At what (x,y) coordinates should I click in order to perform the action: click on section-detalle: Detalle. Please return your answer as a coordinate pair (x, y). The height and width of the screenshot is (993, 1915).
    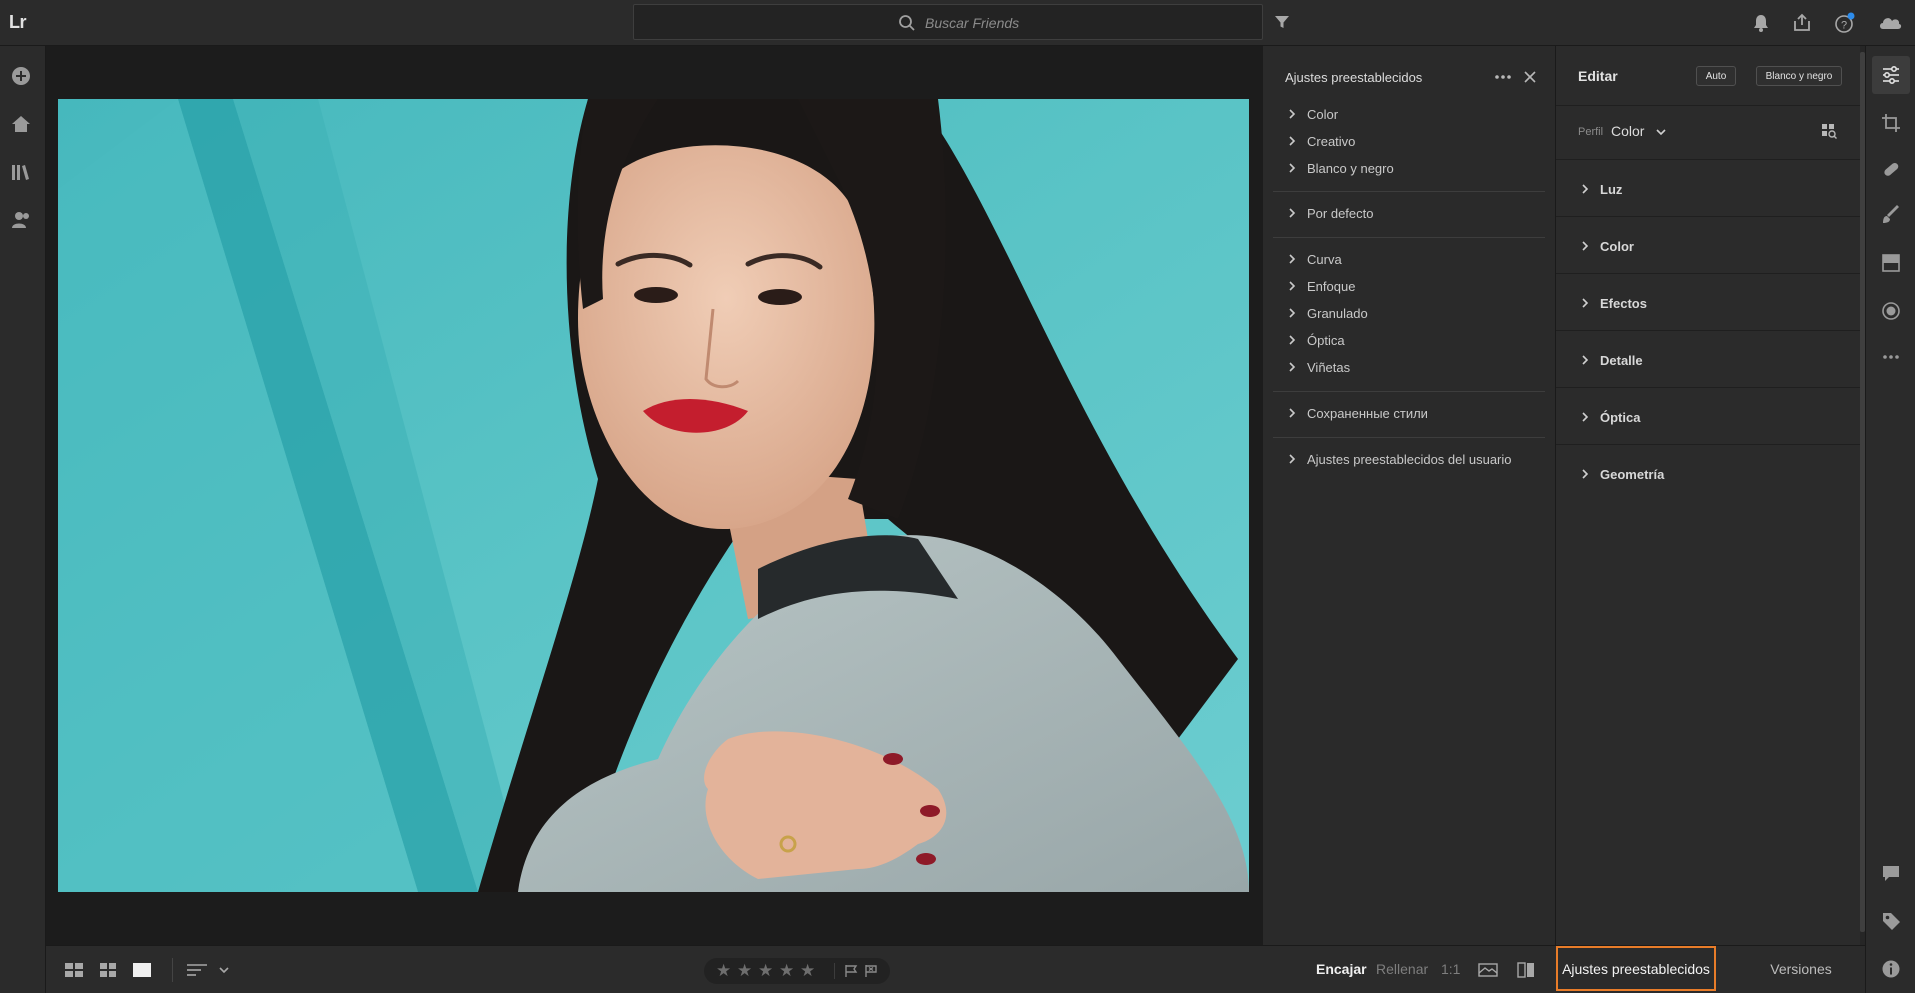
    Looking at the image, I should click on (1610, 360).